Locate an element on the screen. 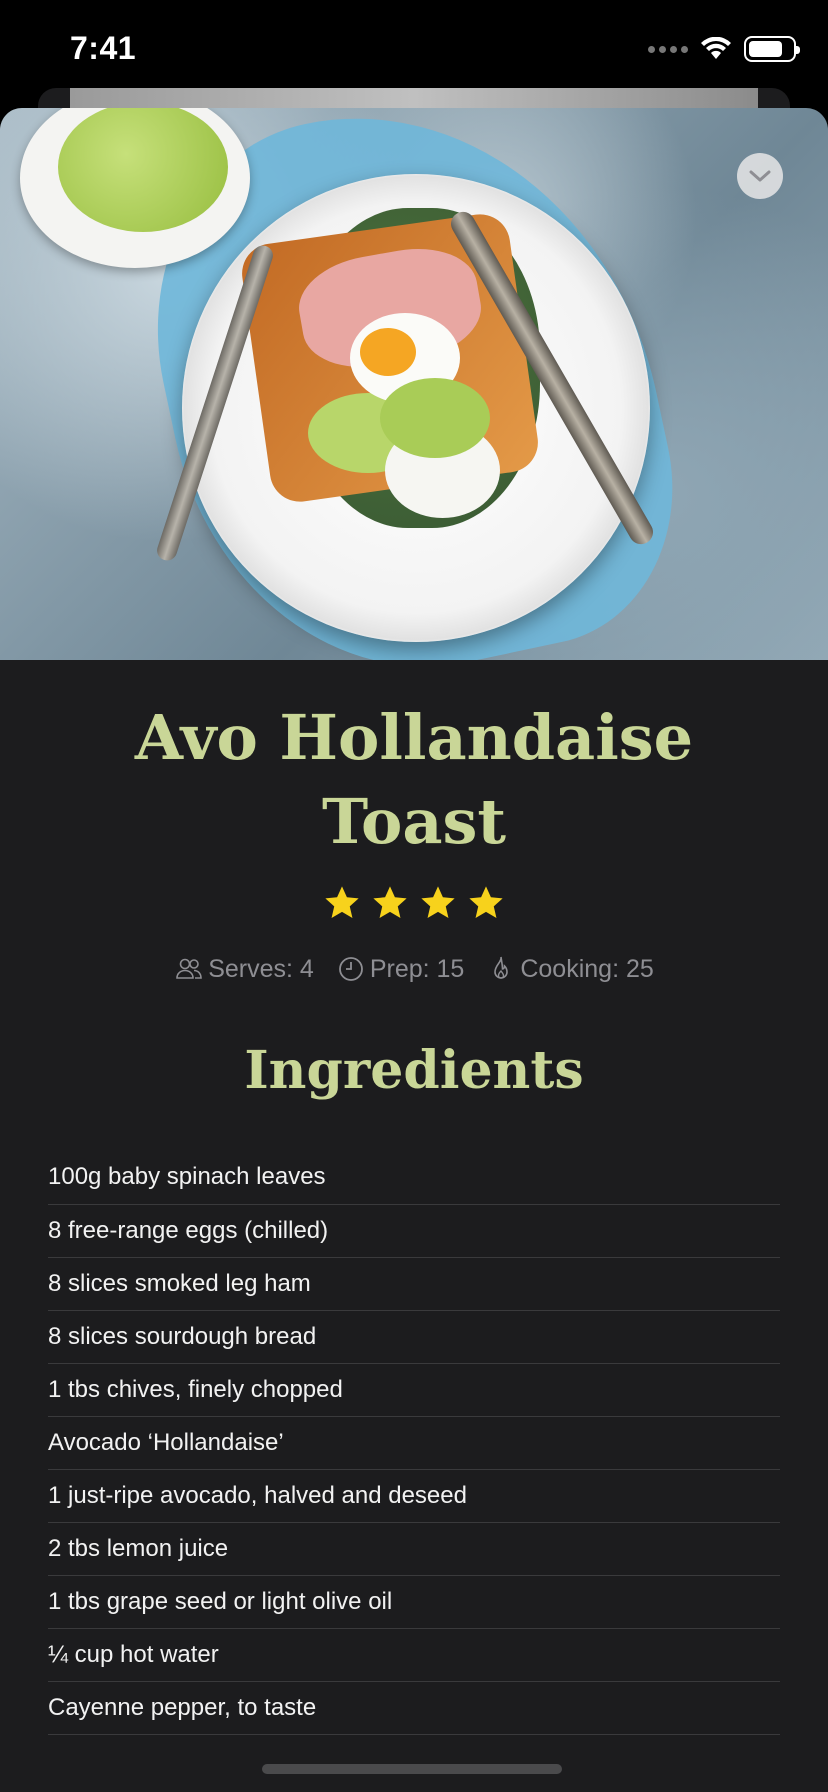  cellular-signal-icon is located at coordinates (668, 49).